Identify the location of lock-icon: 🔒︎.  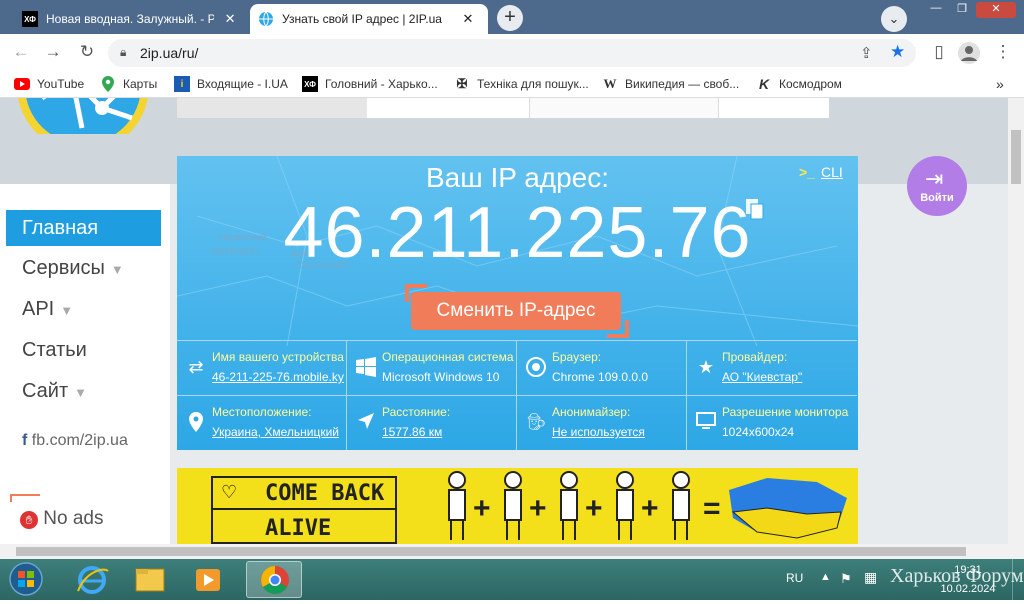
(123, 52).